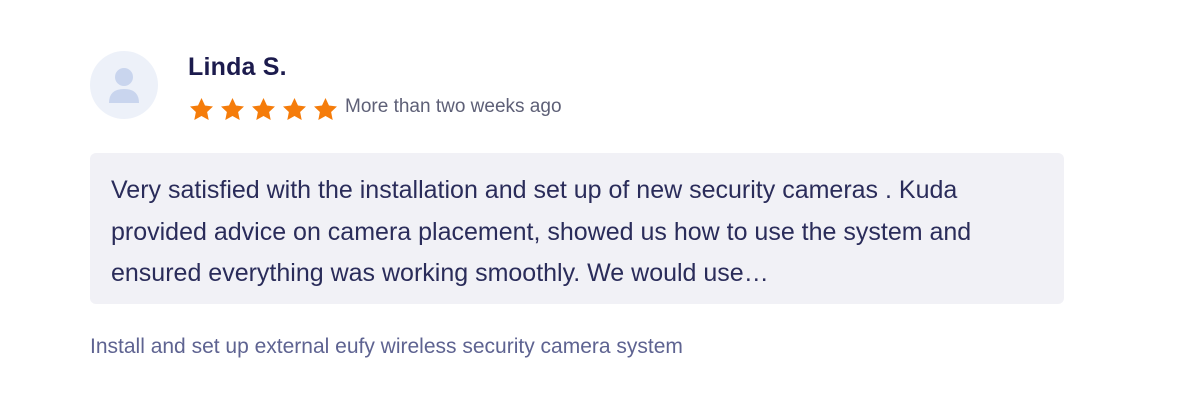 Image resolution: width=1200 pixels, height=410 pixels. Describe the element at coordinates (453, 106) in the screenshot. I see `review-date: More than two weeks ago` at that location.